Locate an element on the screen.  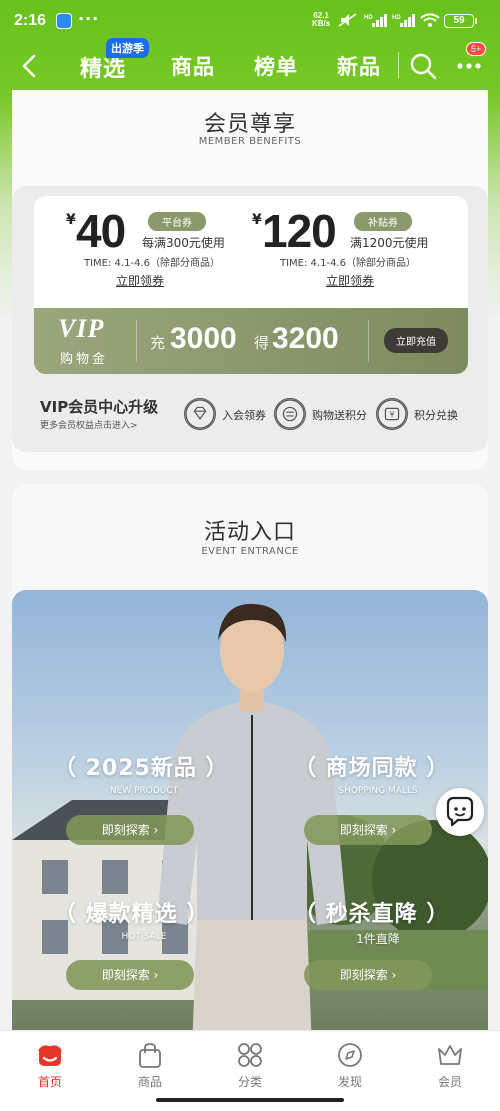
travel-season-tag: 出游季 is located at coordinates (127, 48).